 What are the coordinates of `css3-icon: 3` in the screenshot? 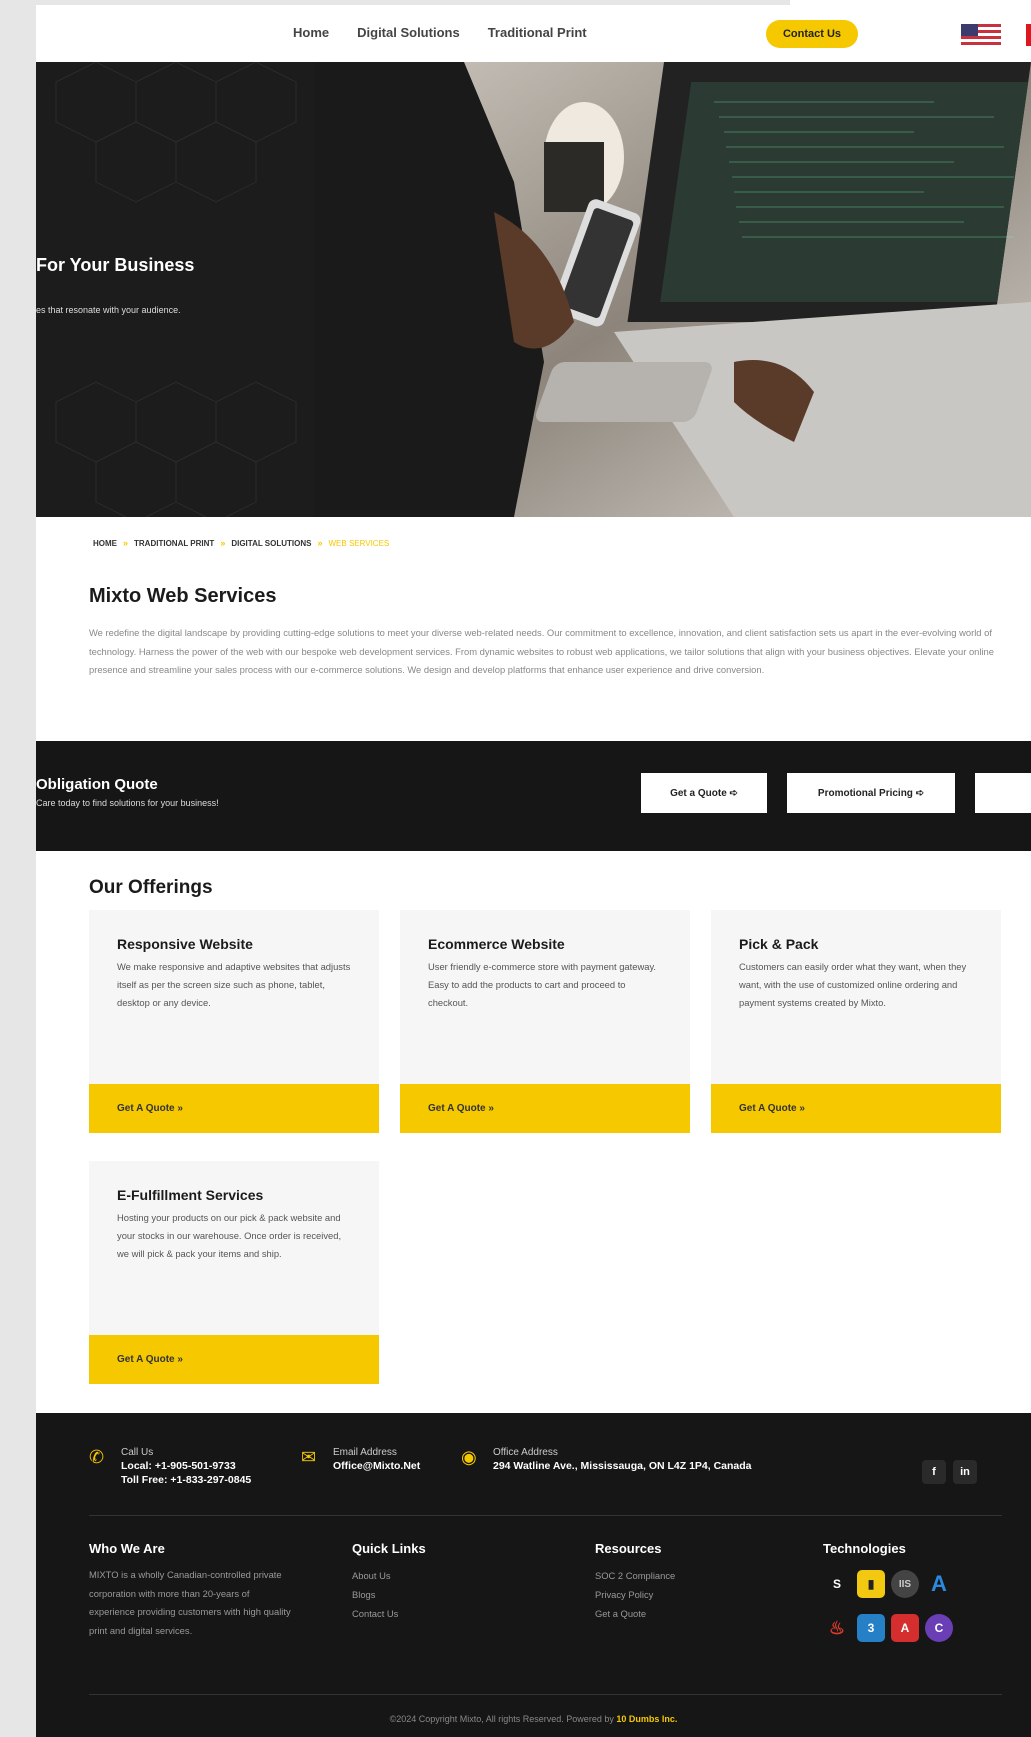 It's located at (871, 1628).